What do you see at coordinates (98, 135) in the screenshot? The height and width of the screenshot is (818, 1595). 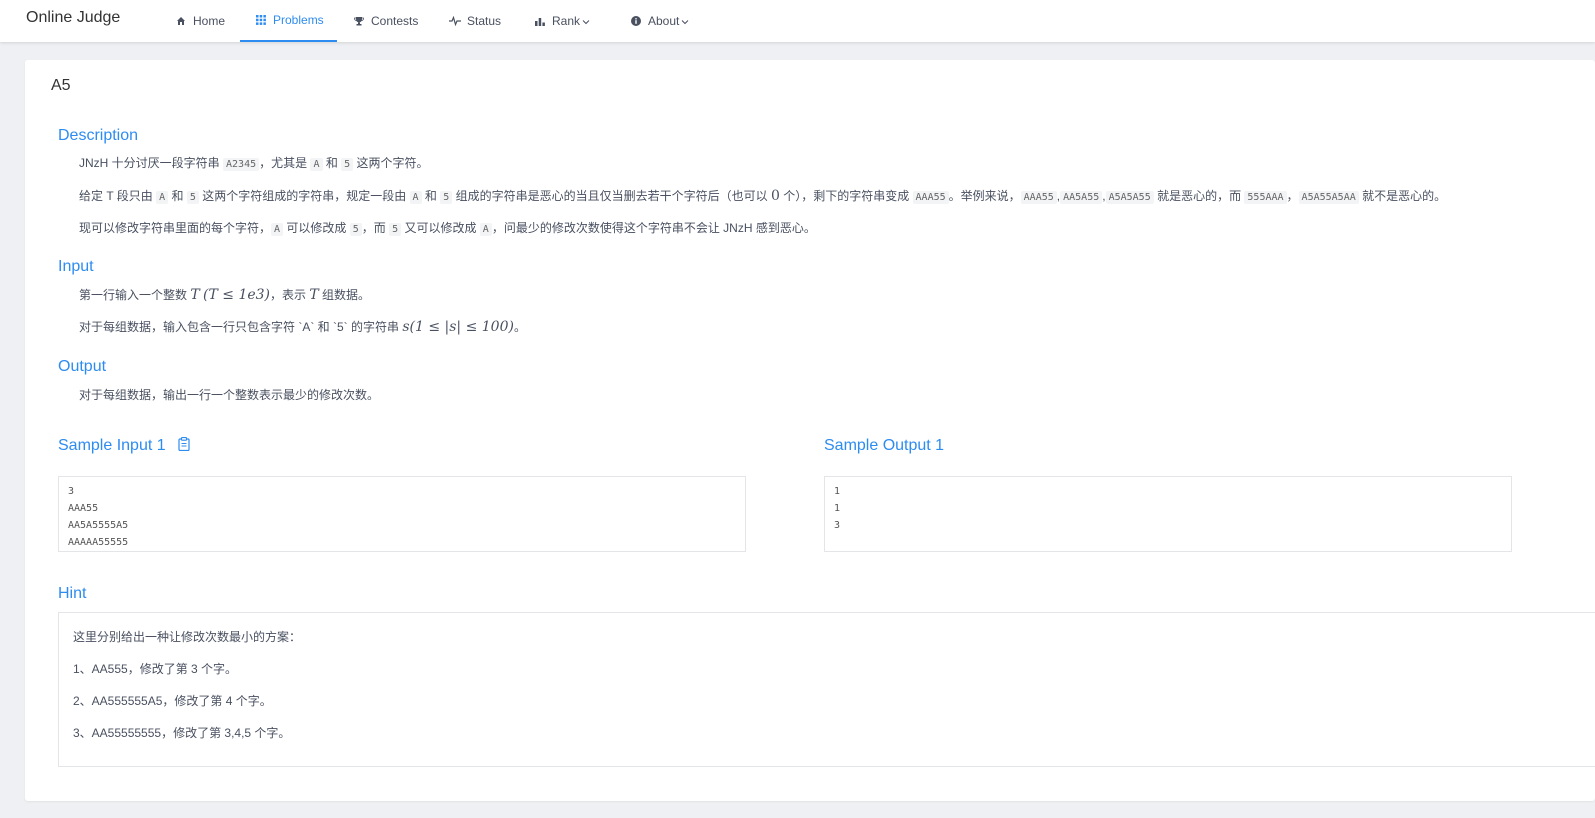 I see `description-title: Description` at bounding box center [98, 135].